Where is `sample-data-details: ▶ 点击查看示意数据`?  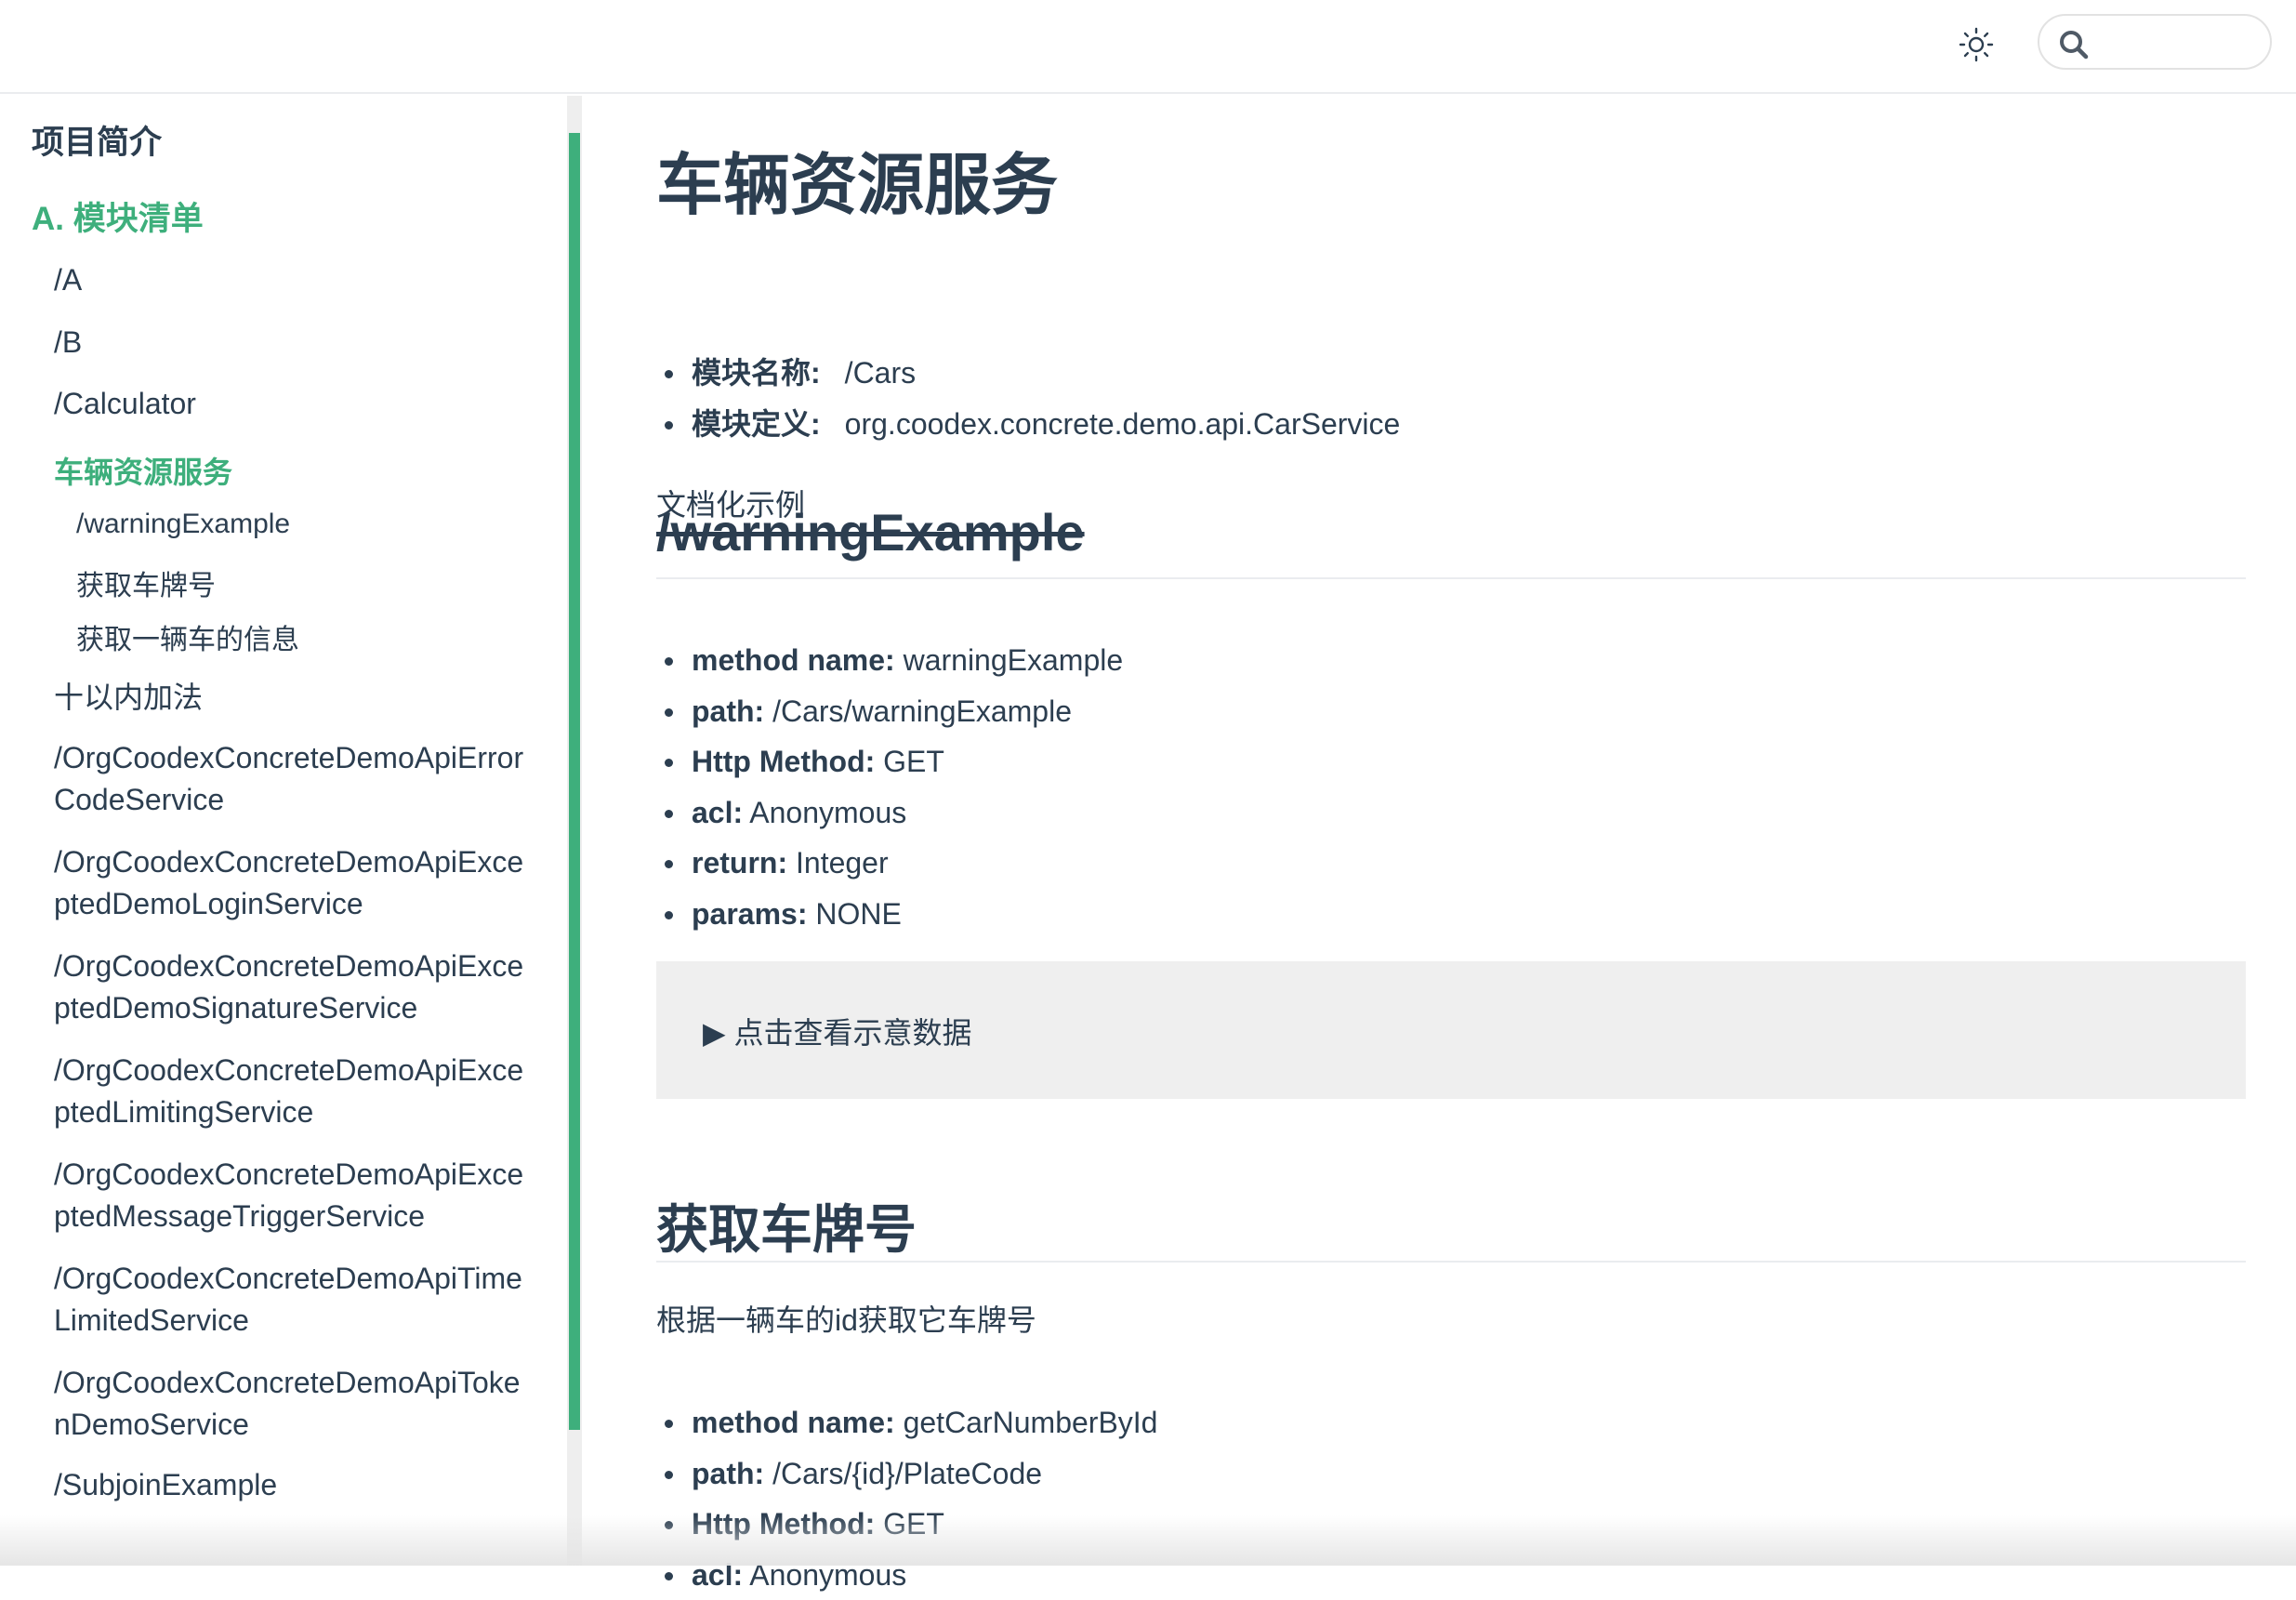
sample-data-details: ▶ 点击查看示意数据 is located at coordinates (1451, 1030).